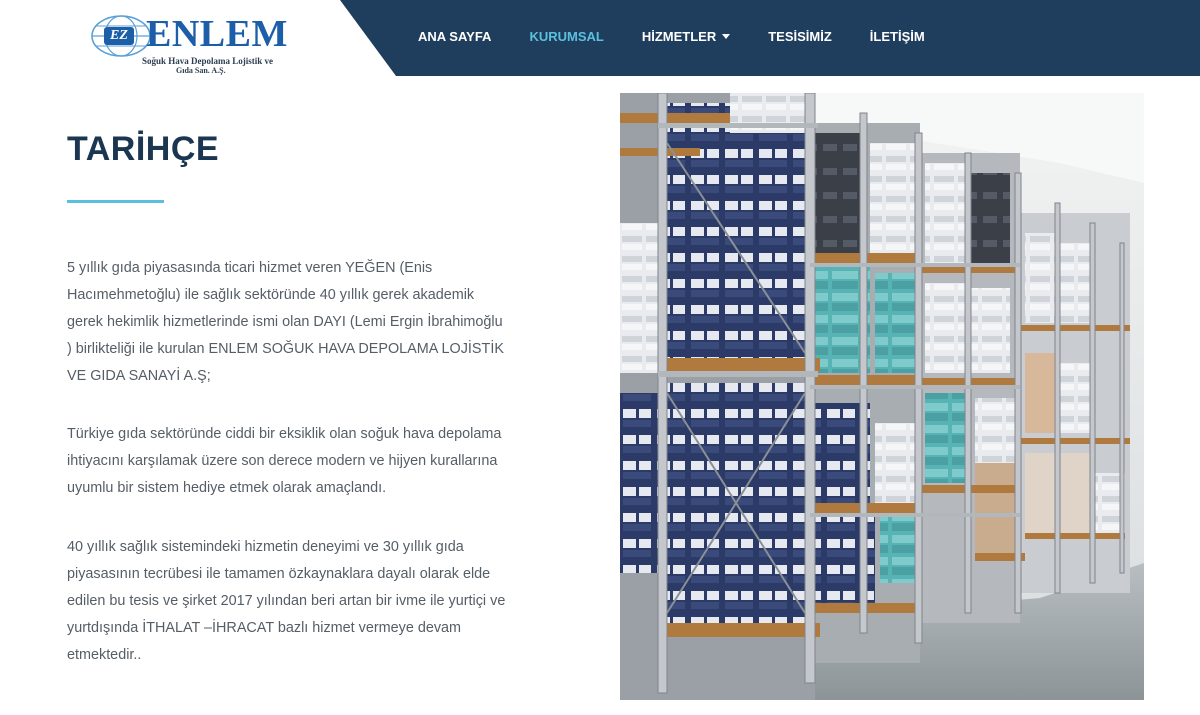 The image size is (1200, 715). What do you see at coordinates (679, 36) in the screenshot?
I see `nav-item-hizmetler-label: HİZMETLER` at bounding box center [679, 36].